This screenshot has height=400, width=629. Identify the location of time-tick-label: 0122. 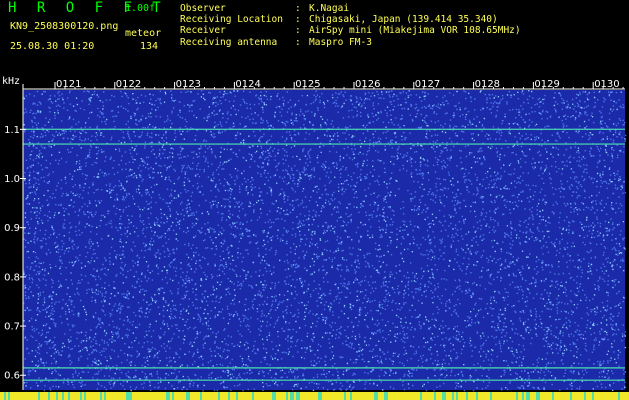
(128, 84).